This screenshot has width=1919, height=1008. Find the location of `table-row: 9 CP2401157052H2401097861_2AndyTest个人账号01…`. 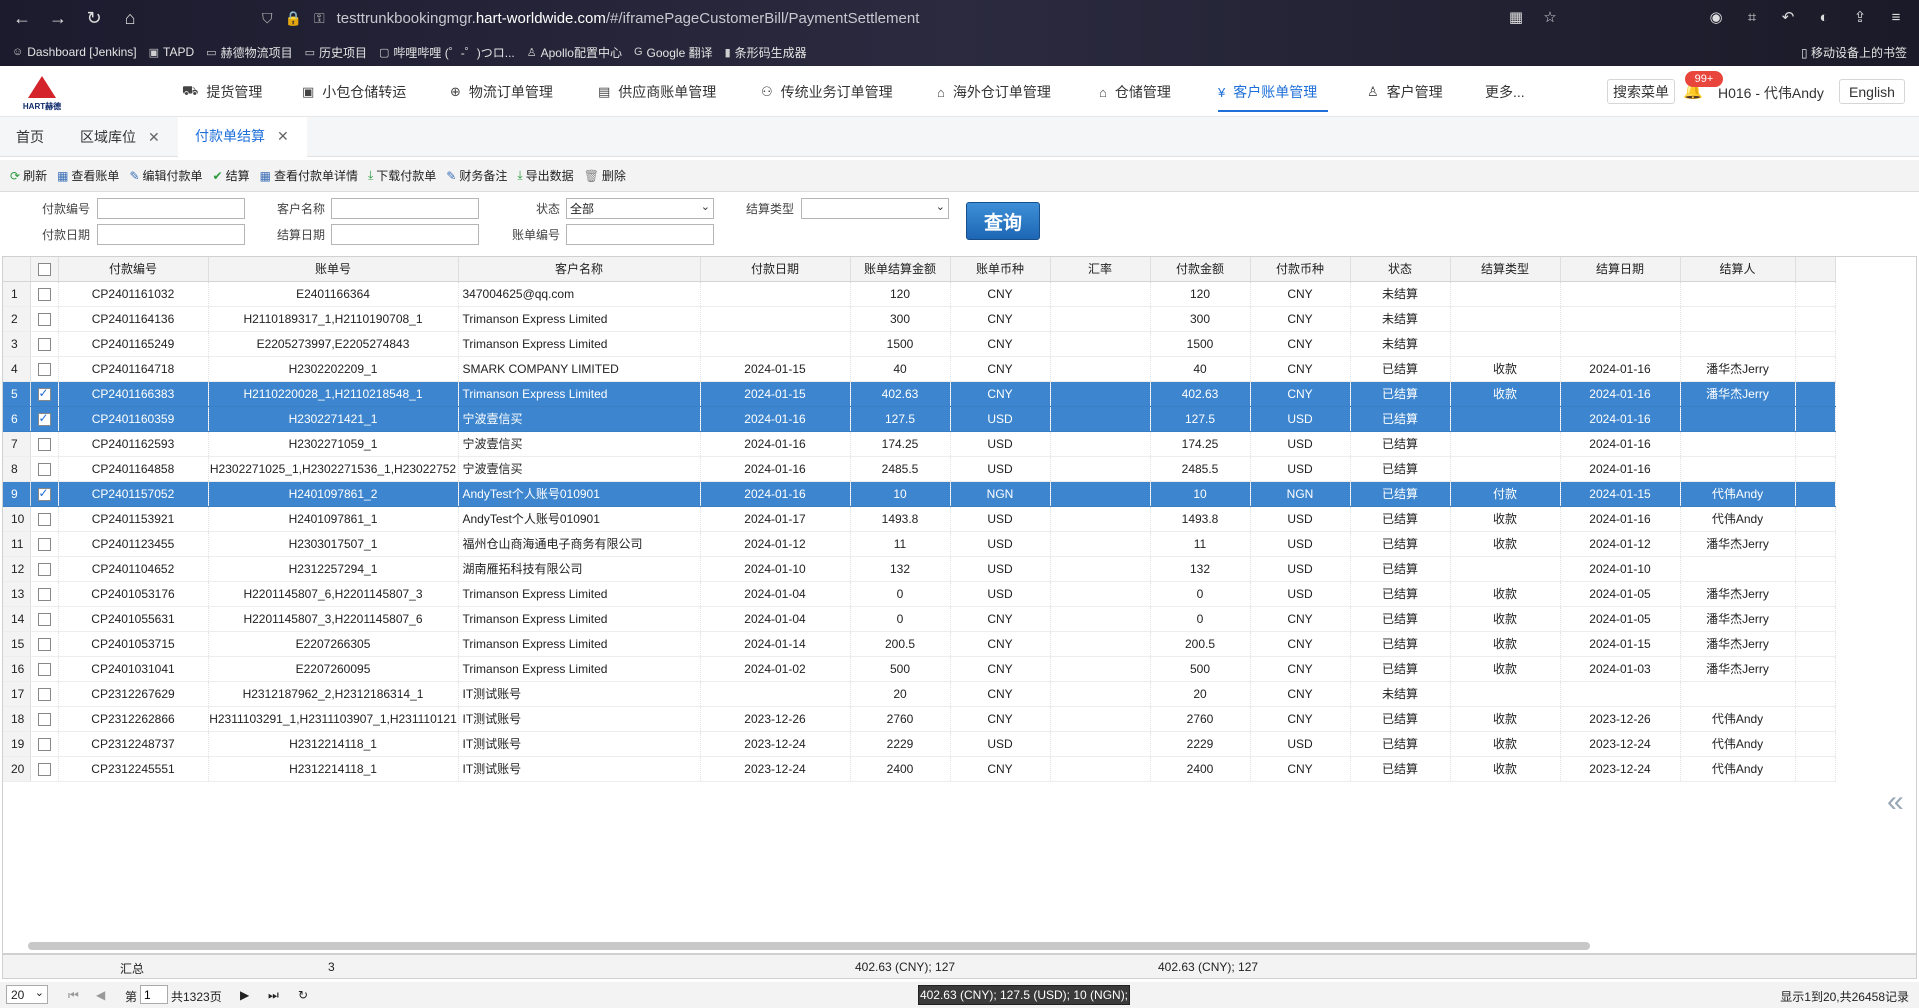

table-row: 9 CP2401157052H2401097861_2AndyTest个人账号01… is located at coordinates (919, 494).